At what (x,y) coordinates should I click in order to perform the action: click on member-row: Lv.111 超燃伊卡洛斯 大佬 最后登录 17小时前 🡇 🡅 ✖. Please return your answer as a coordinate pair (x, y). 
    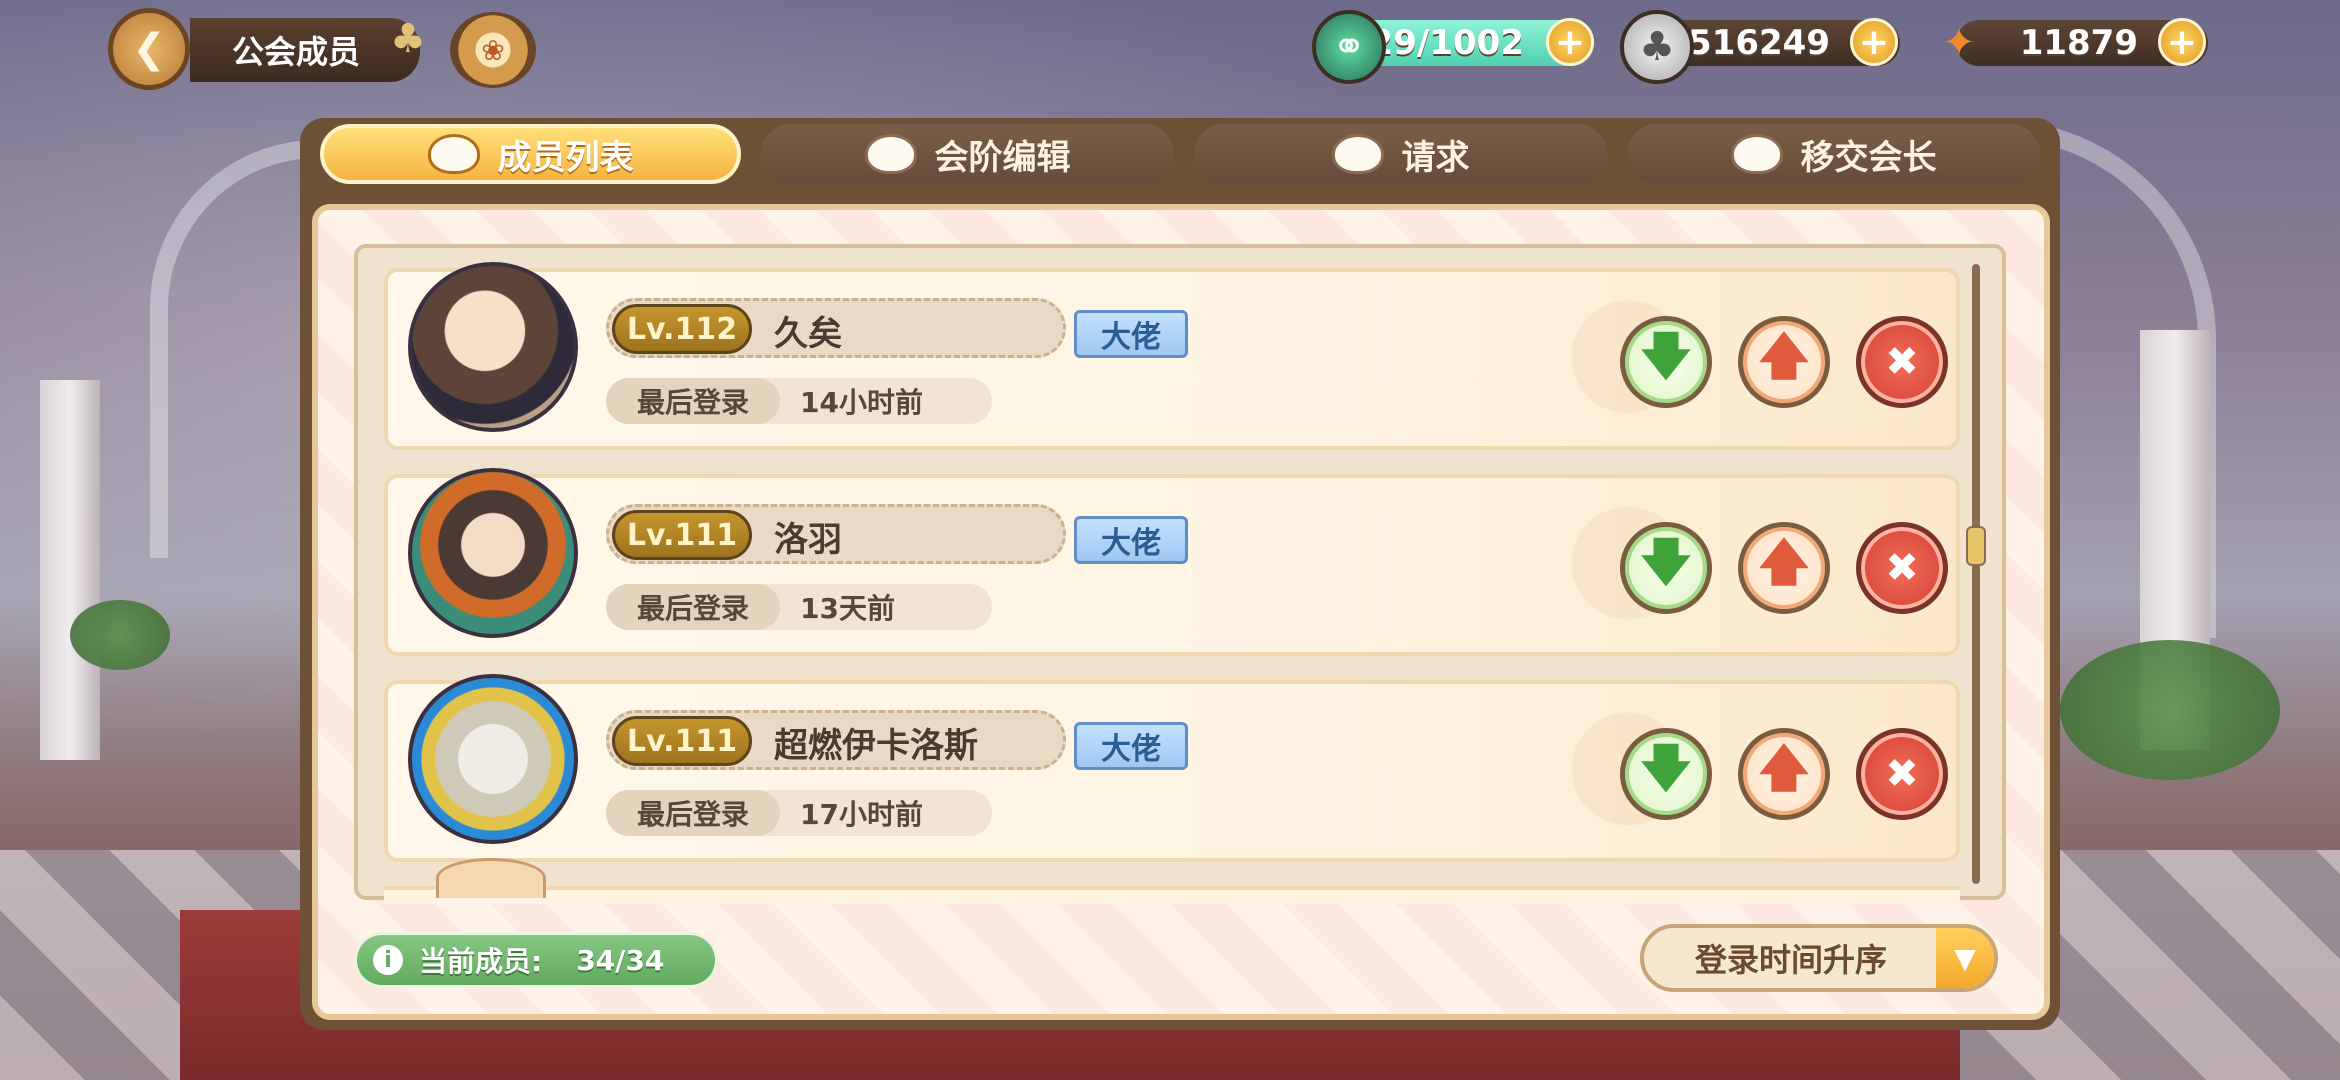
    Looking at the image, I should click on (1172, 768).